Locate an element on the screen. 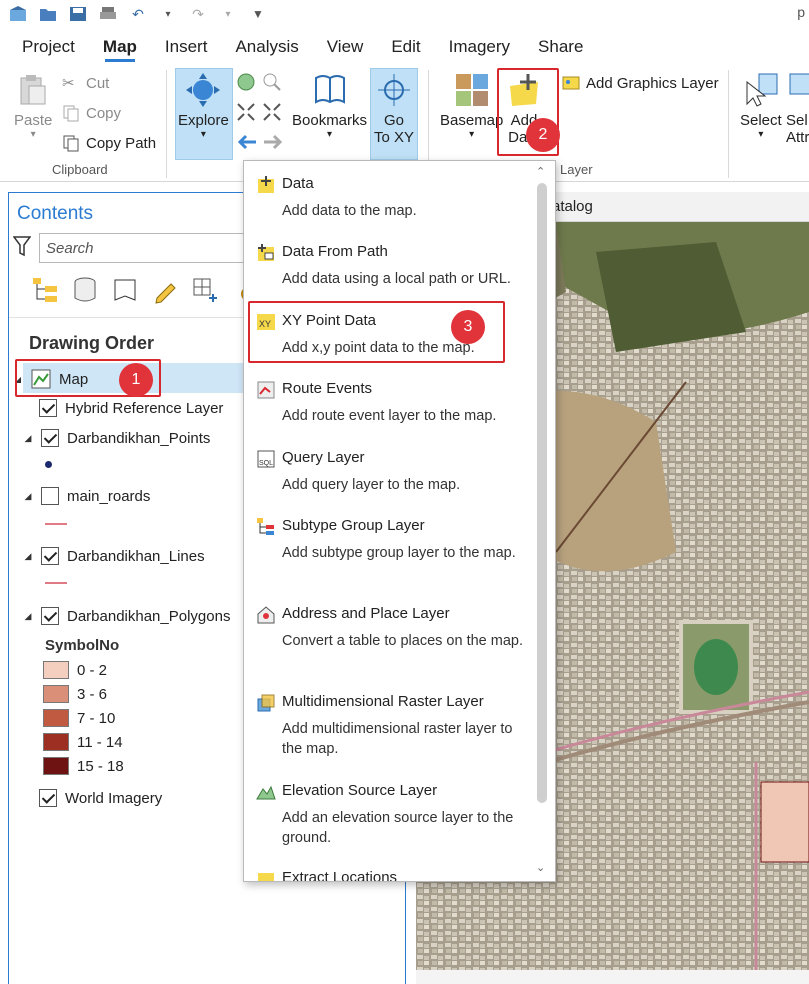 The image size is (809, 984). list-by-selection-icon is located at coordinates (125, 290).